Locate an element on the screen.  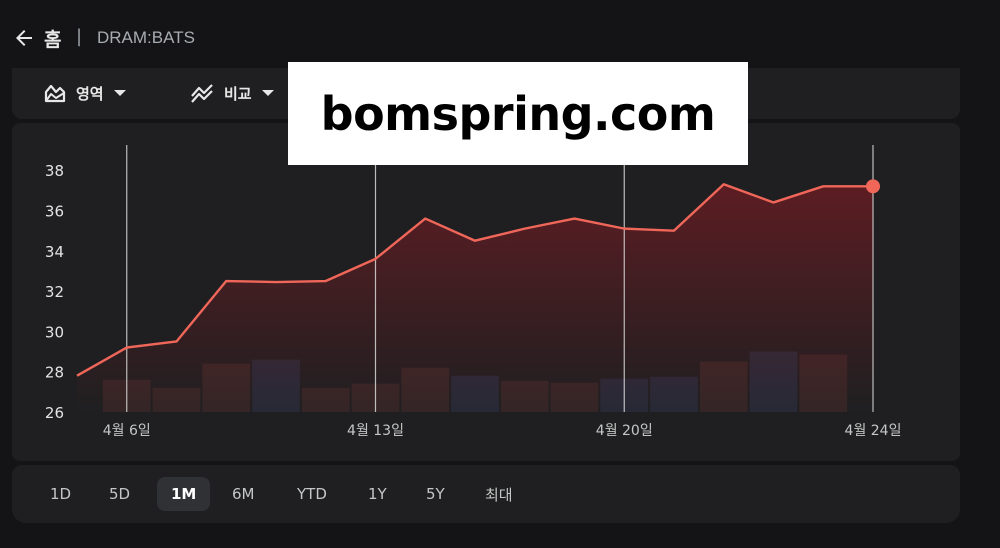
y-tick-label: 36 is located at coordinates (54, 212).